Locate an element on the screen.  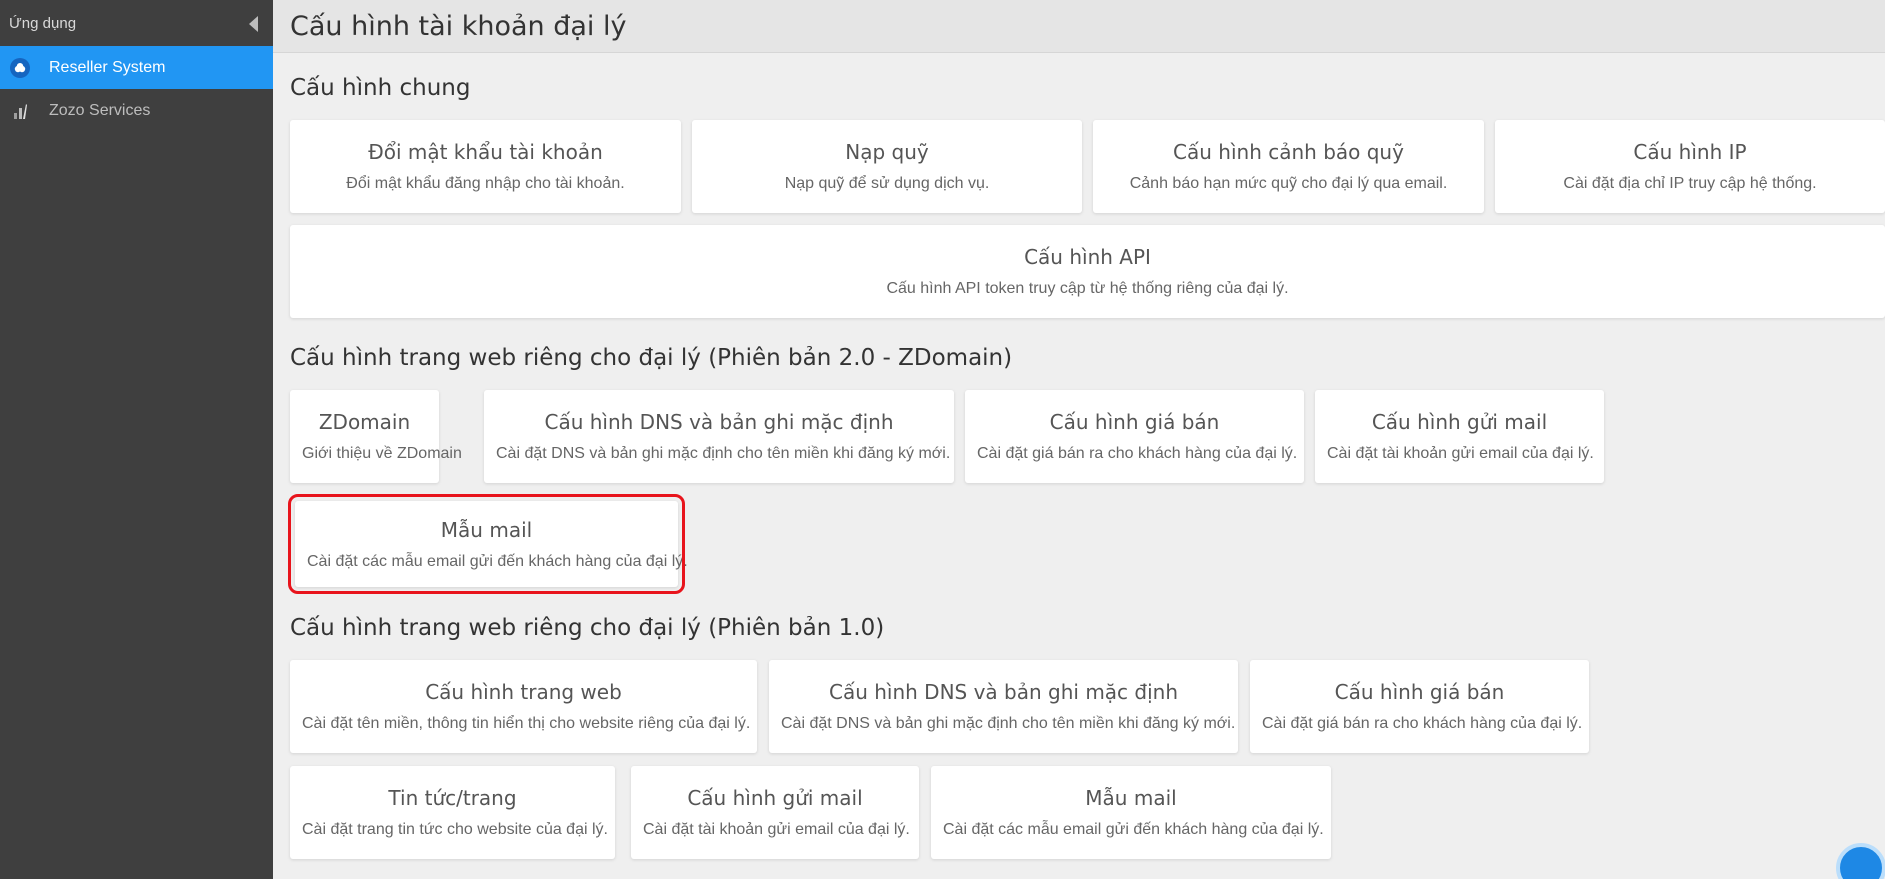
card-desc: Cài đặt địa chỉ IP truy cập hệ thống. is located at coordinates (1690, 183).